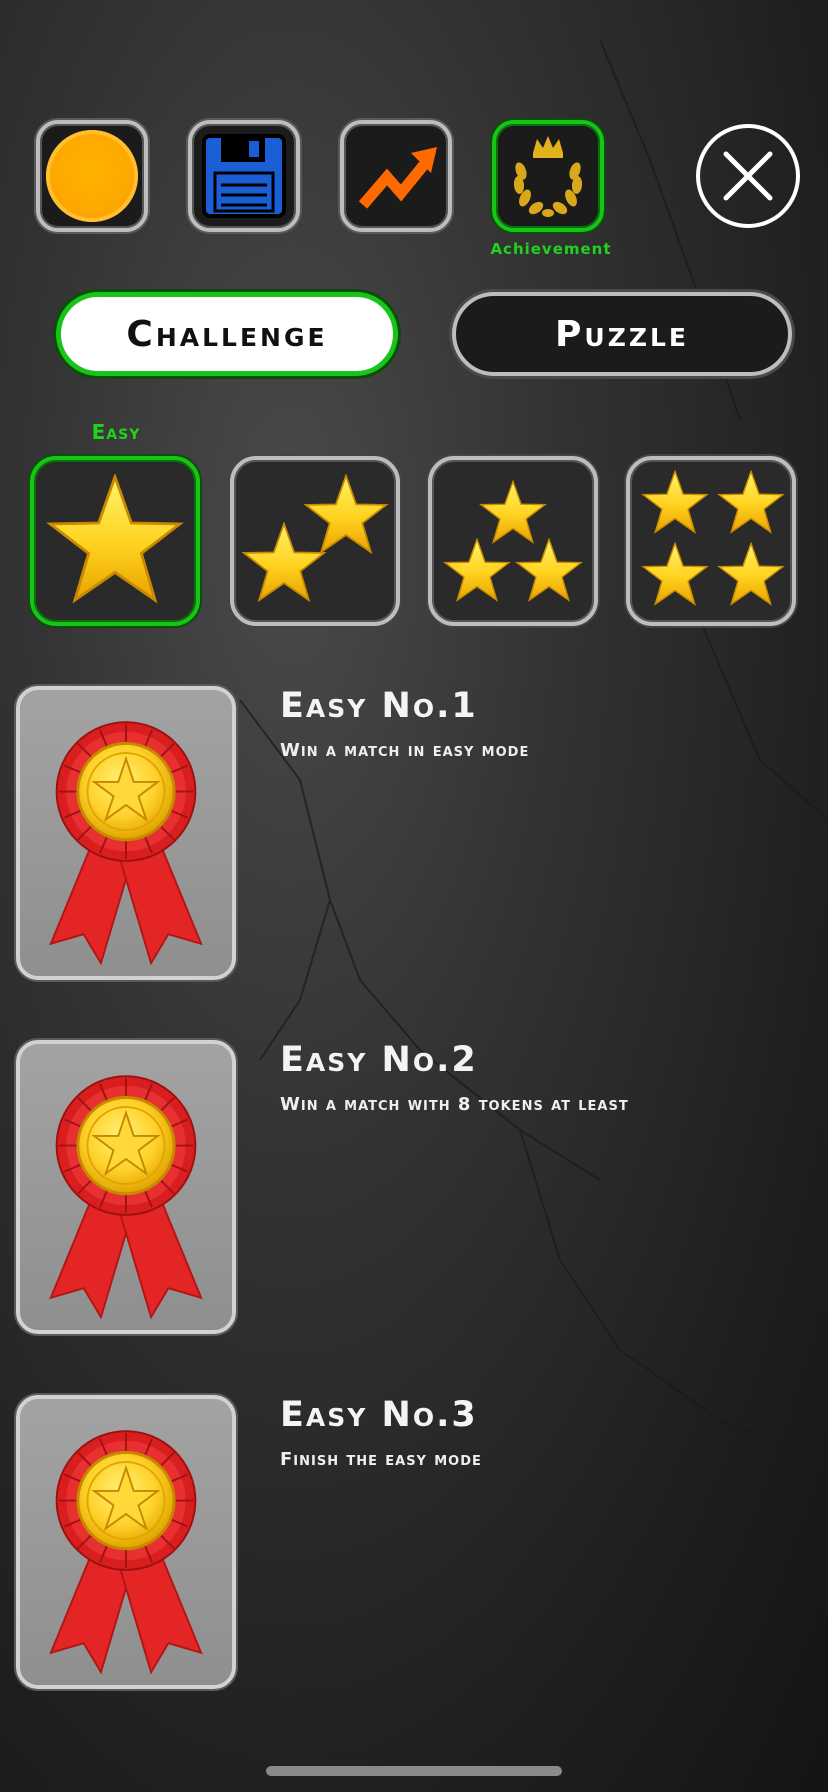  I want to click on challenge-tab: Challenge, so click(227, 334).